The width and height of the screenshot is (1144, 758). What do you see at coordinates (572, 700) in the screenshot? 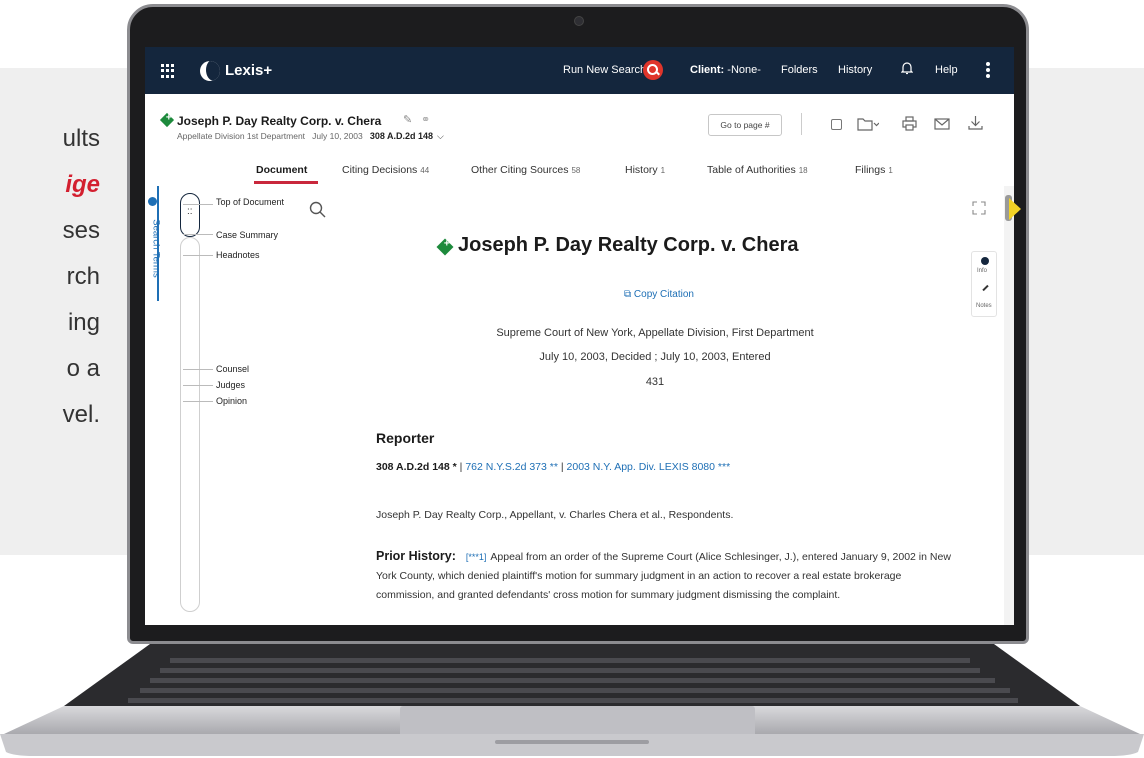
I see `laptop-base` at bounding box center [572, 700].